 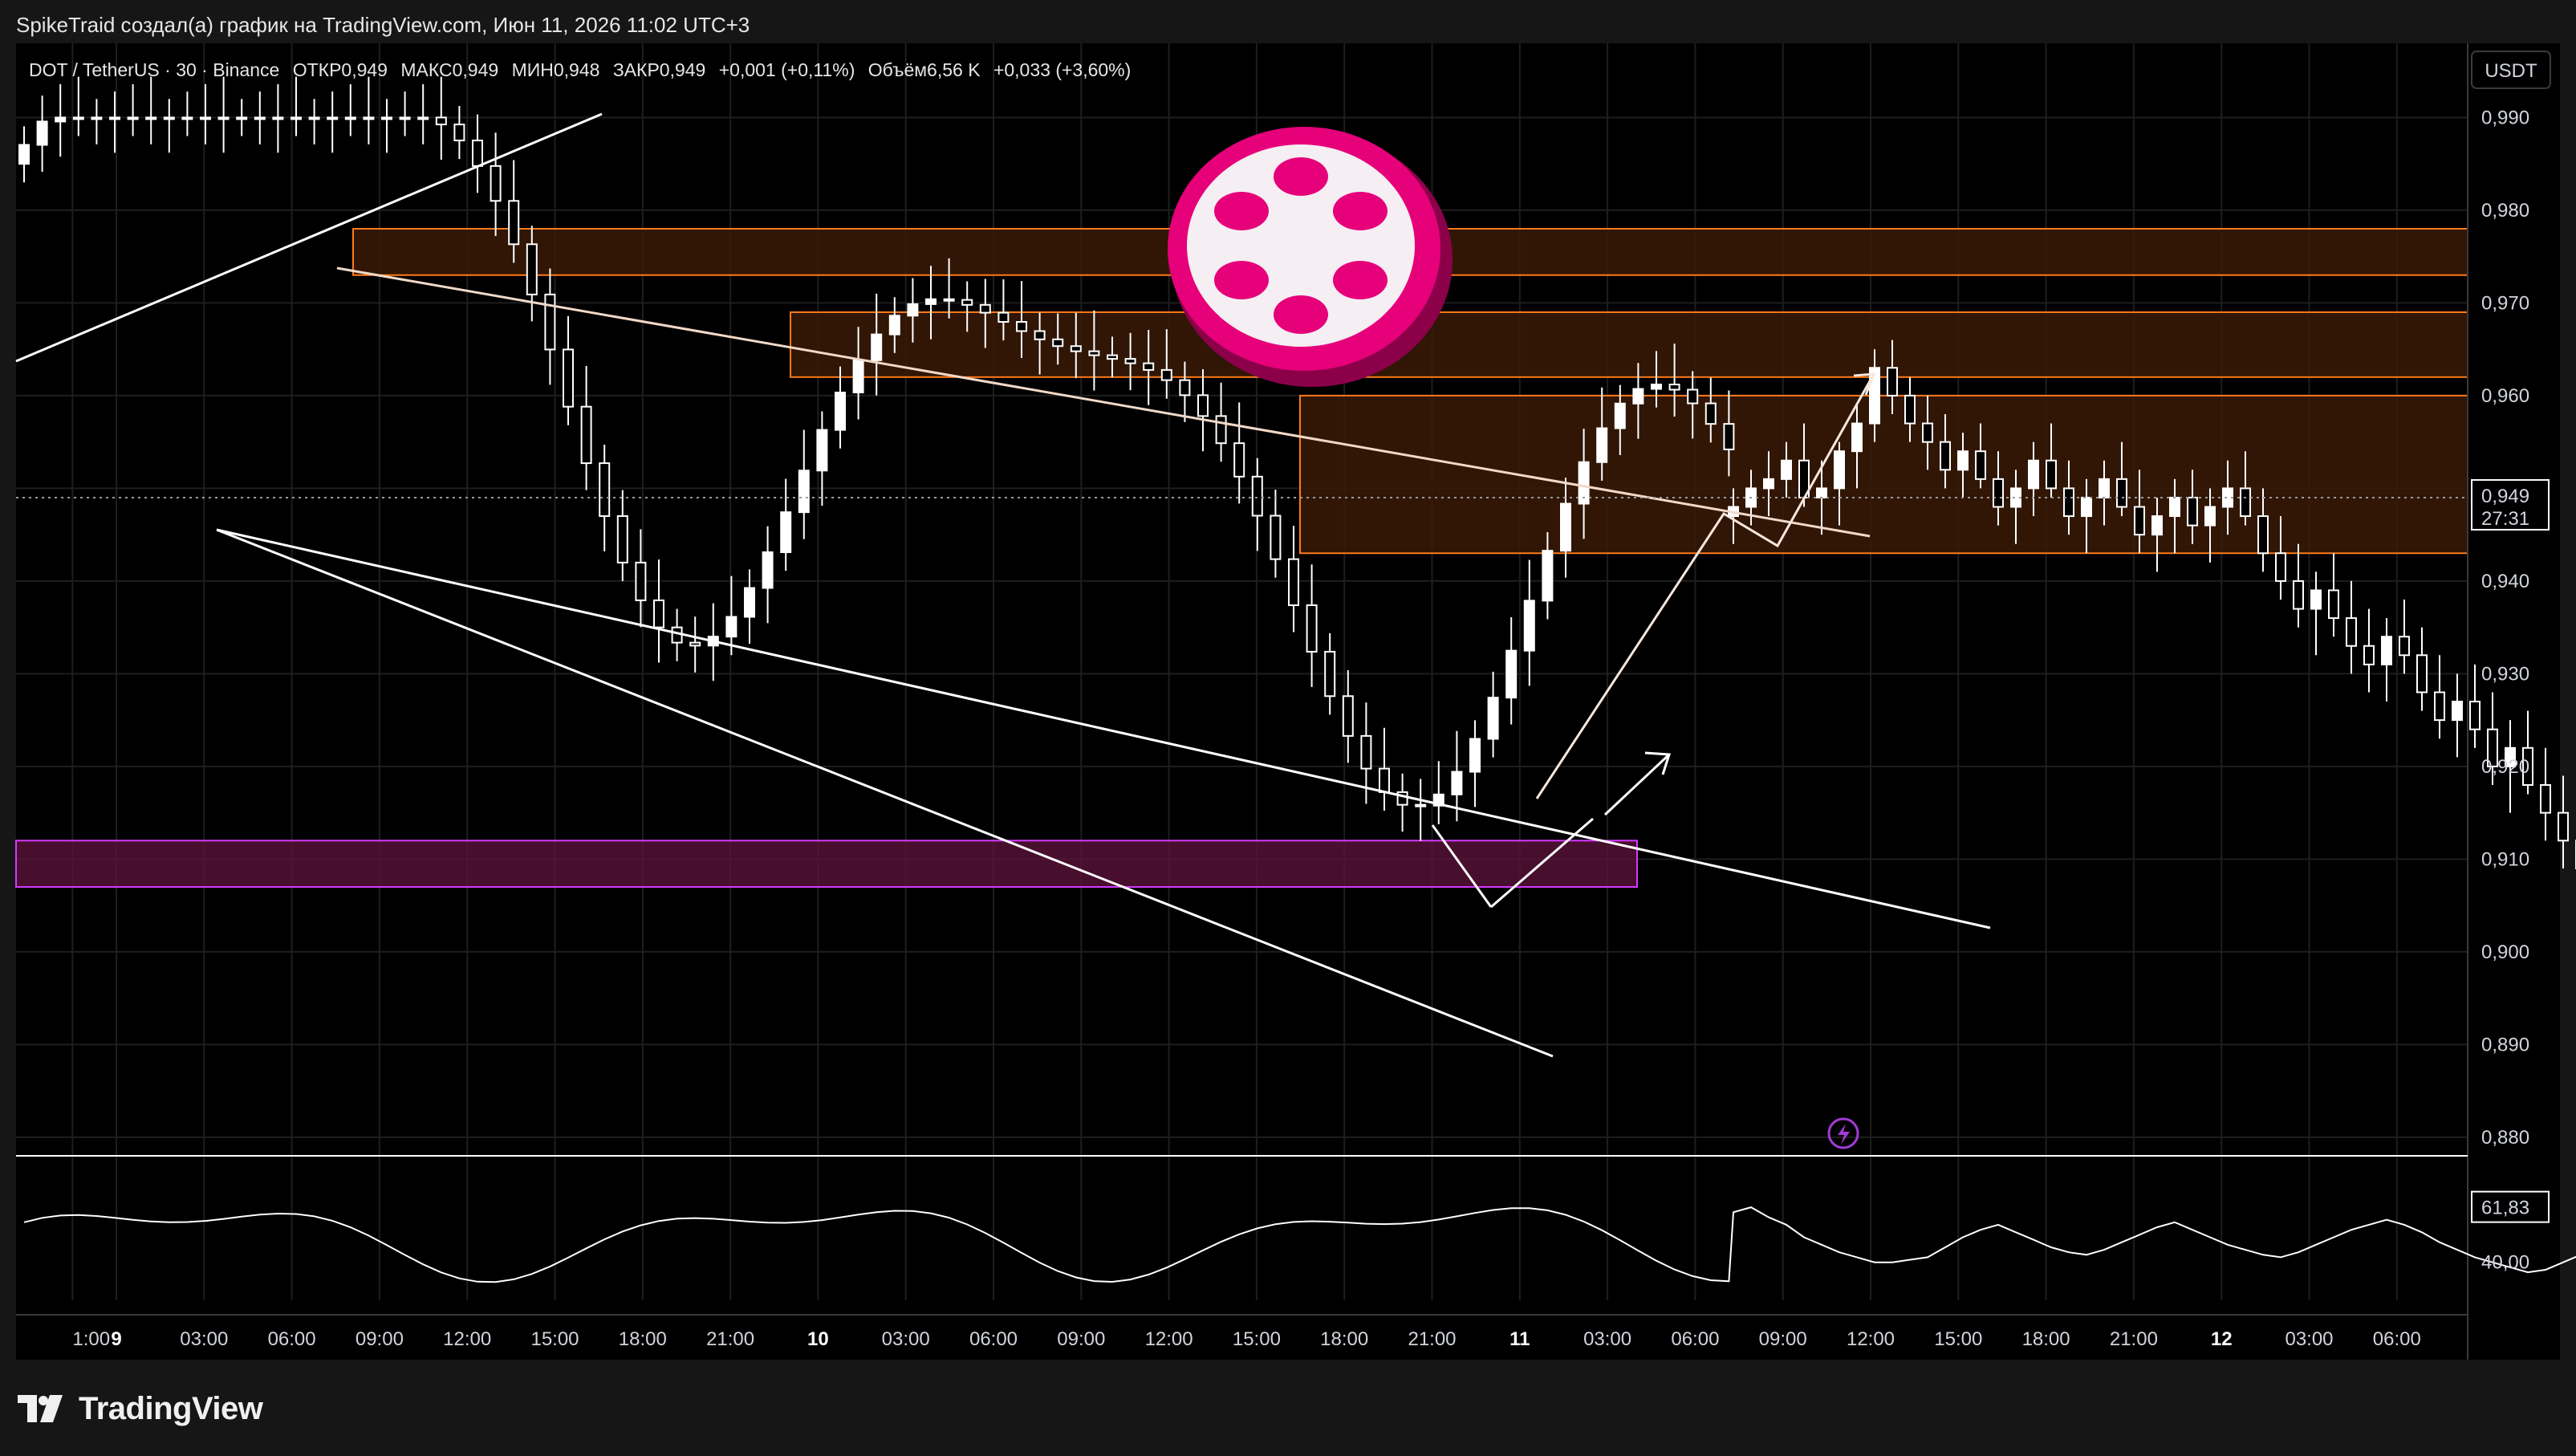 What do you see at coordinates (2505, 581) in the screenshot?
I see `price-tick-label: 0,940` at bounding box center [2505, 581].